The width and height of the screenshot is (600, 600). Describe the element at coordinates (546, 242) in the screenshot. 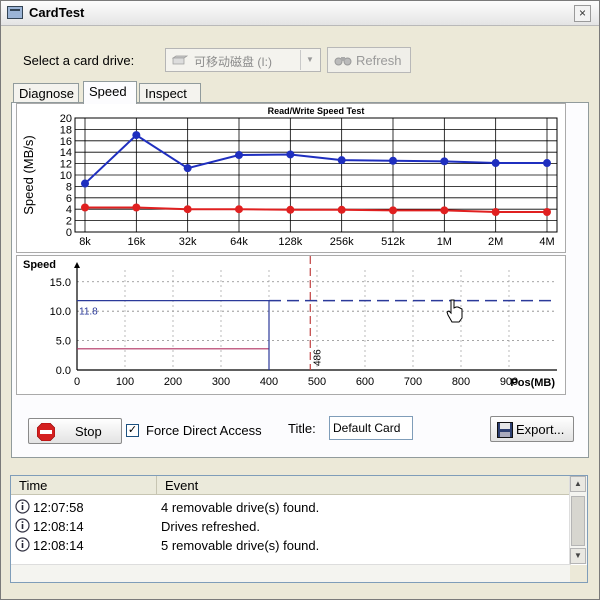

I see `x-tick-label: 4M` at that location.